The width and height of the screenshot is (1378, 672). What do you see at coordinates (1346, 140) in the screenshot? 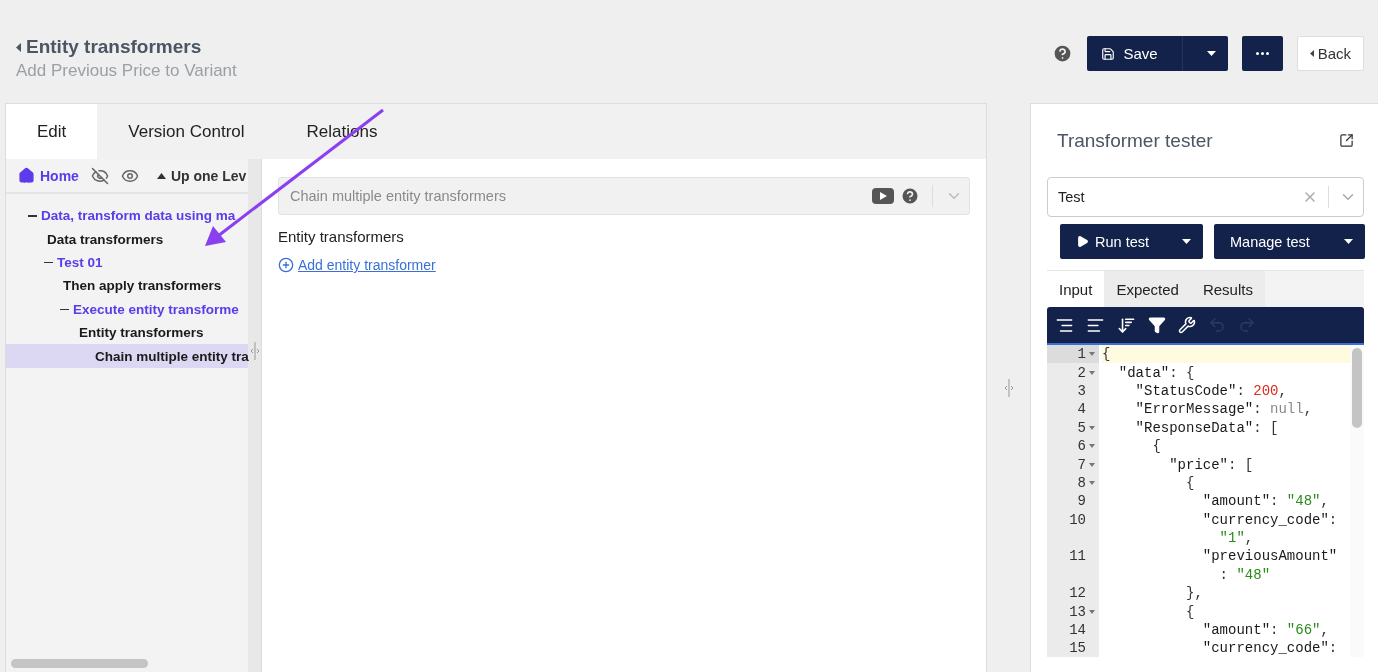
I see `pop-out-icon` at bounding box center [1346, 140].